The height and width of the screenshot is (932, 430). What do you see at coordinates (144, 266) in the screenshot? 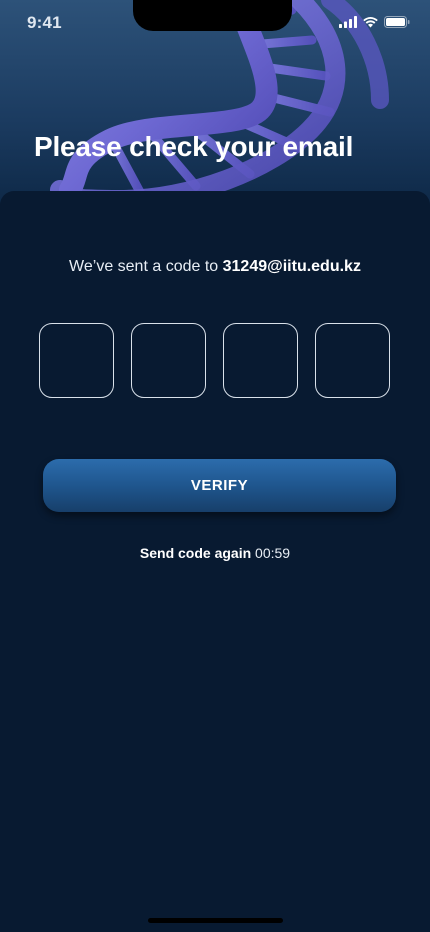
I see `code-sent-prefix: We’ve sent a code to` at bounding box center [144, 266].